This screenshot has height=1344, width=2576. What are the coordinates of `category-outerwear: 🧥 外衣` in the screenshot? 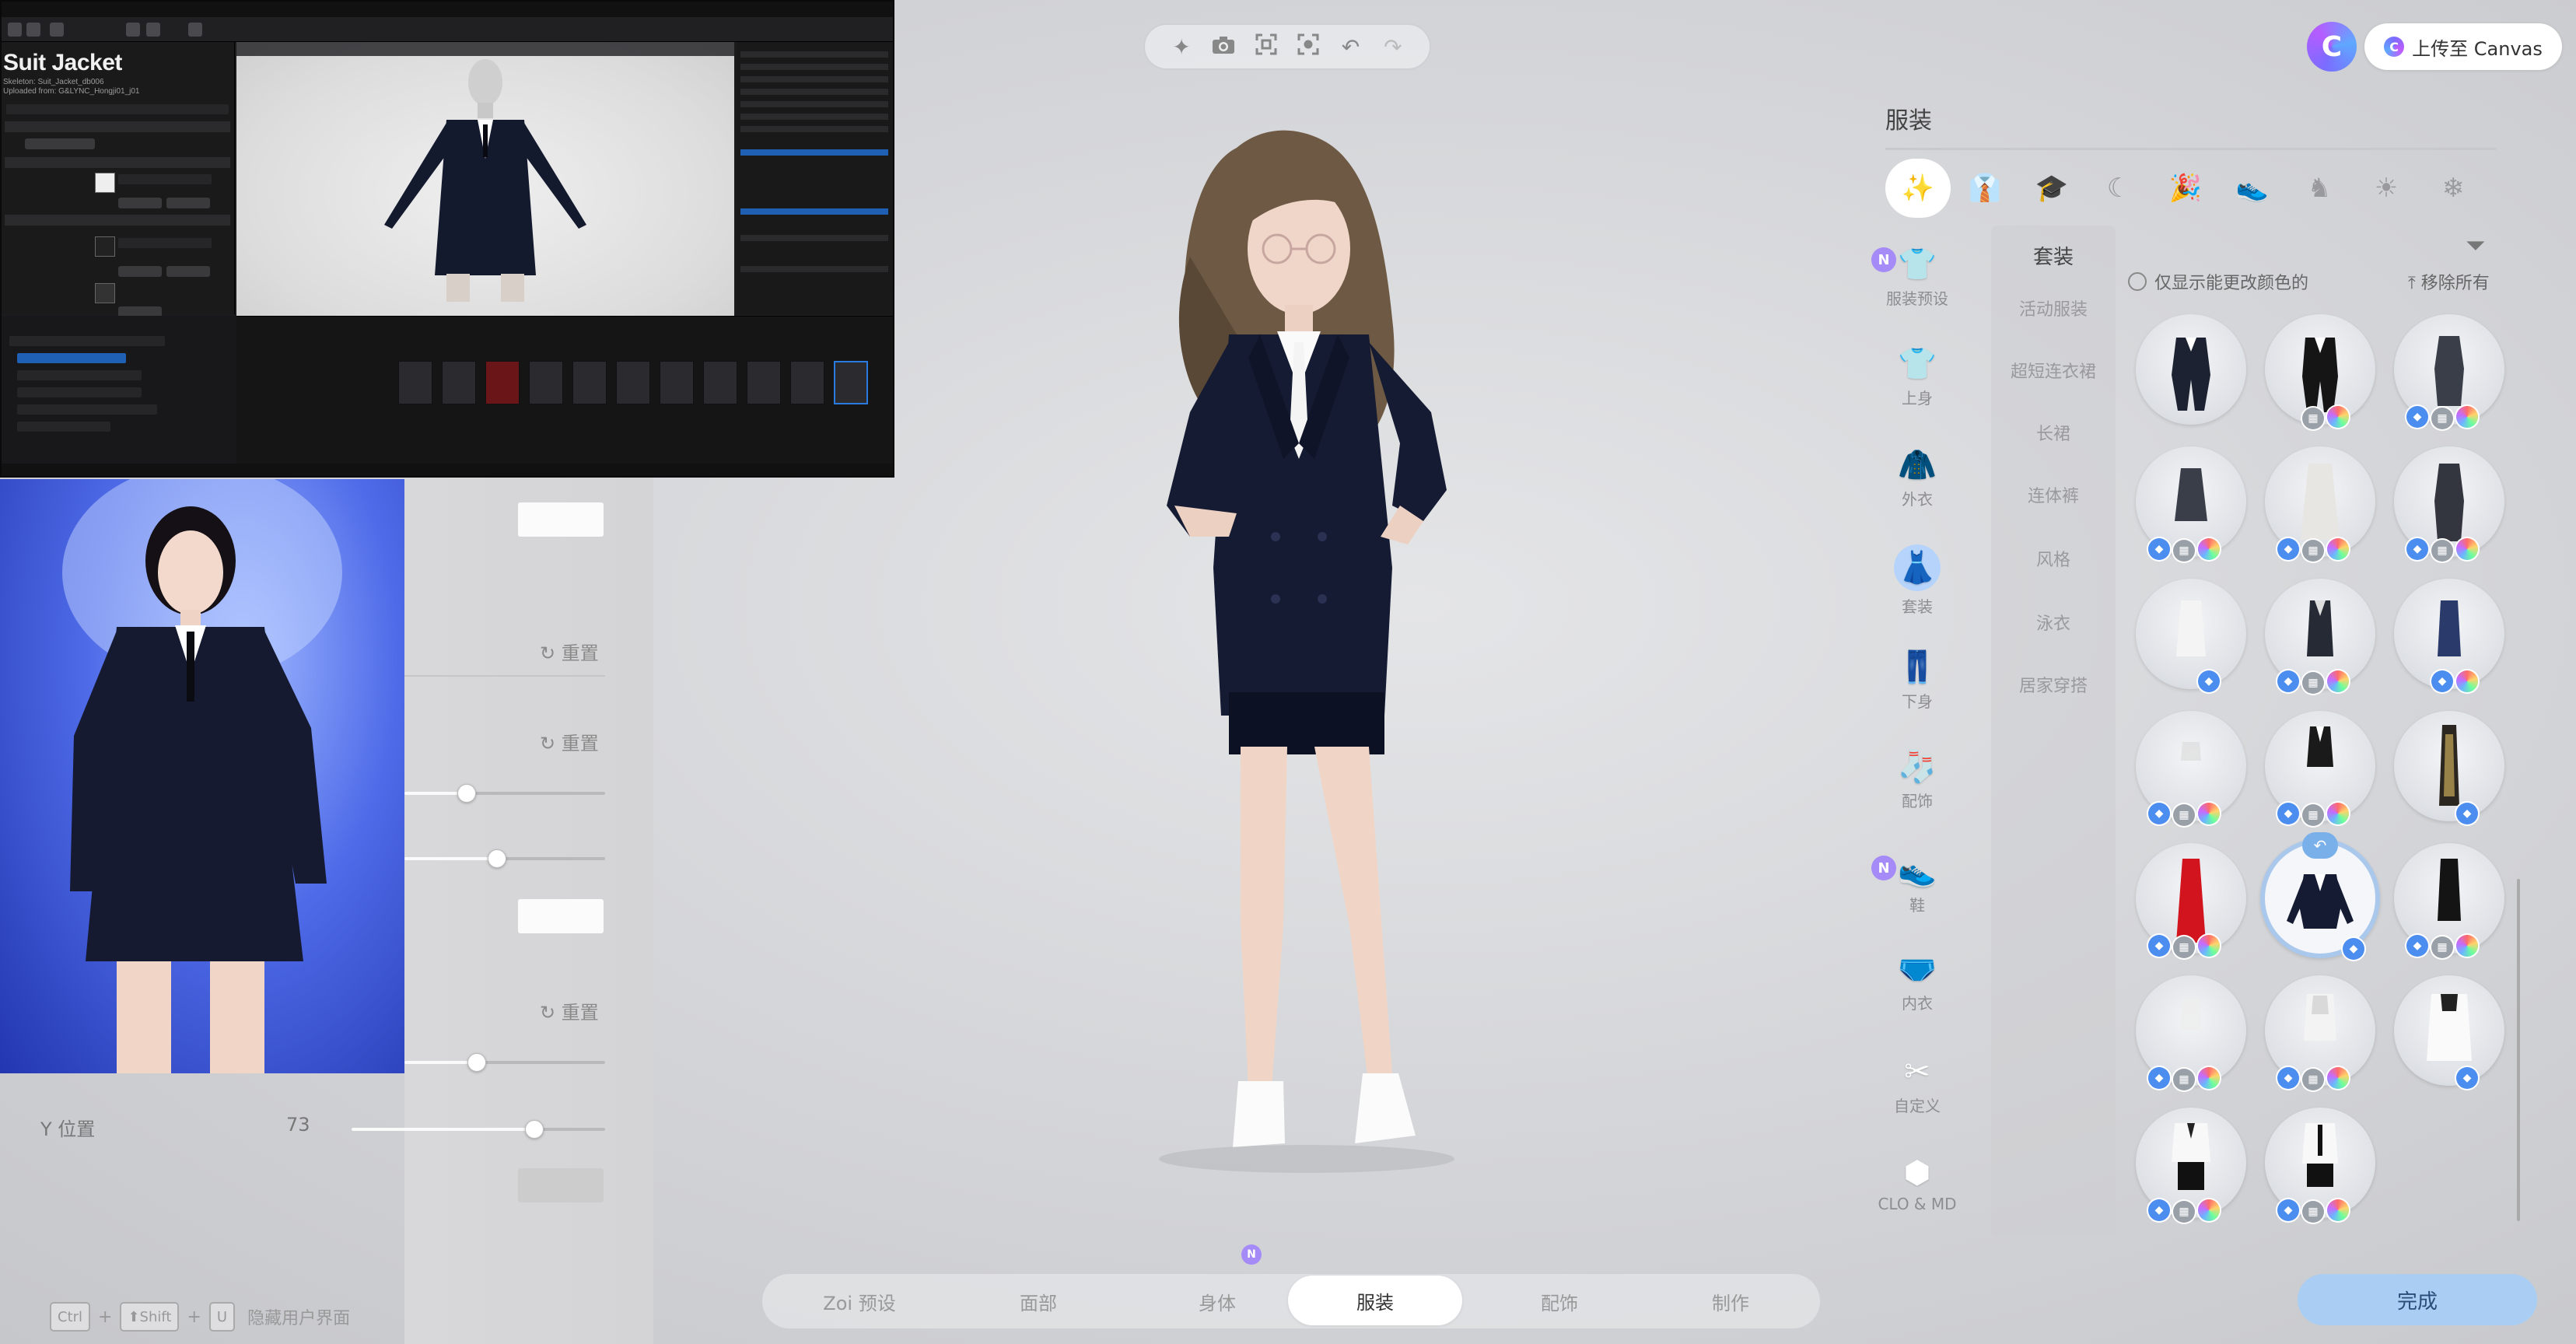 It's located at (1917, 477).